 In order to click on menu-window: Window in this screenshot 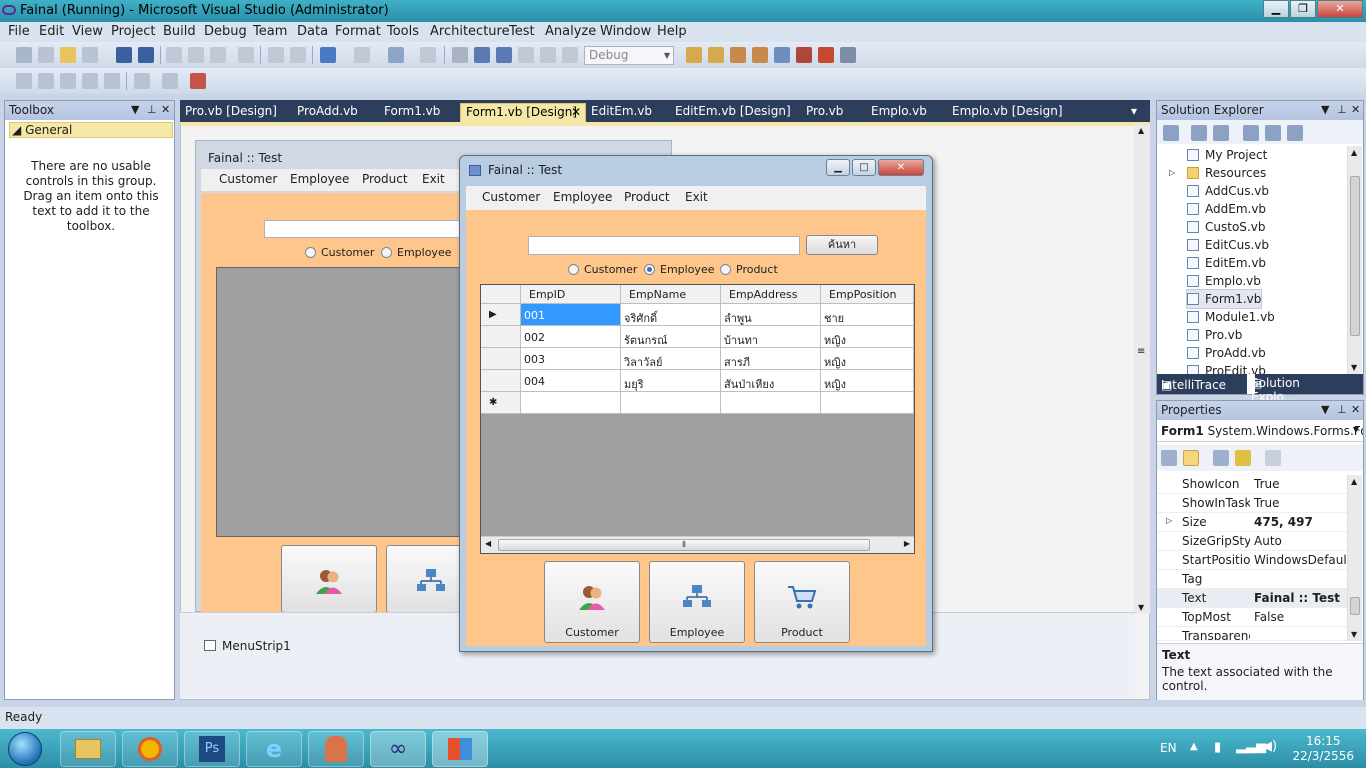, I will do `click(625, 31)`.